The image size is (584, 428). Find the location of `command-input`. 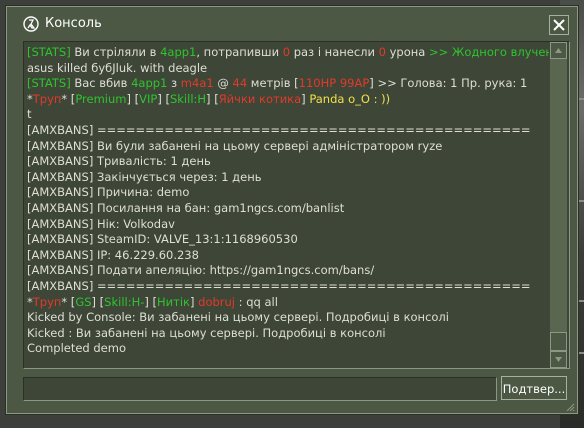

command-input is located at coordinates (260, 389).